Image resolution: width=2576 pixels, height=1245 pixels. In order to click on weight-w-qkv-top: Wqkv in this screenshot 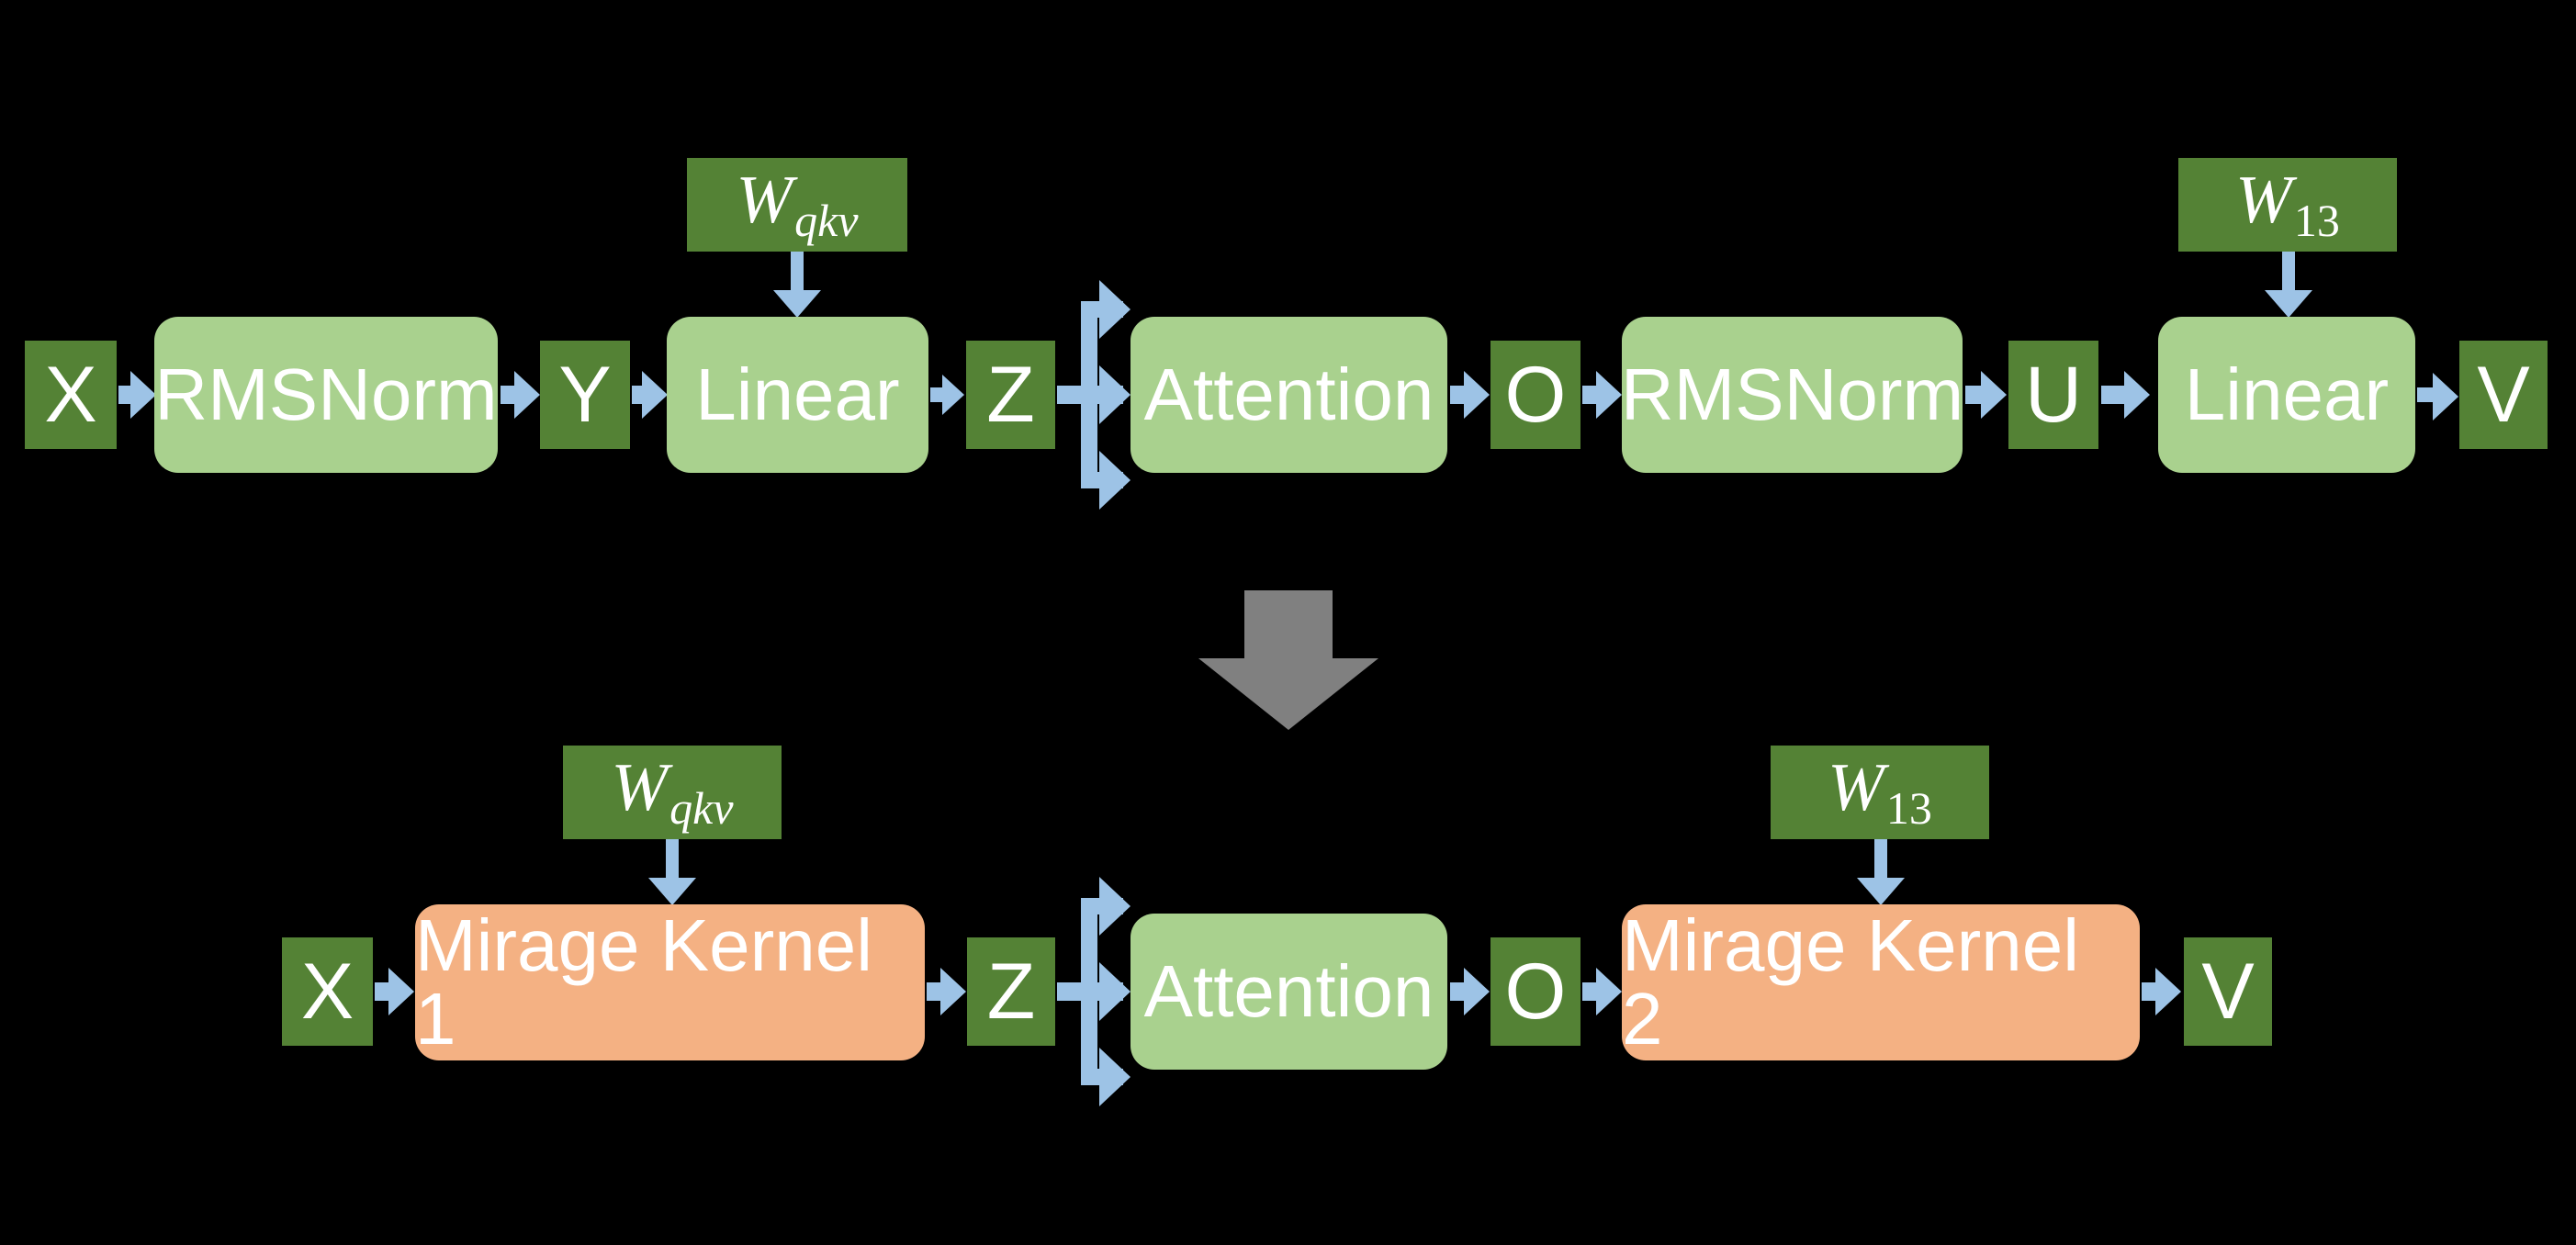, I will do `click(797, 205)`.